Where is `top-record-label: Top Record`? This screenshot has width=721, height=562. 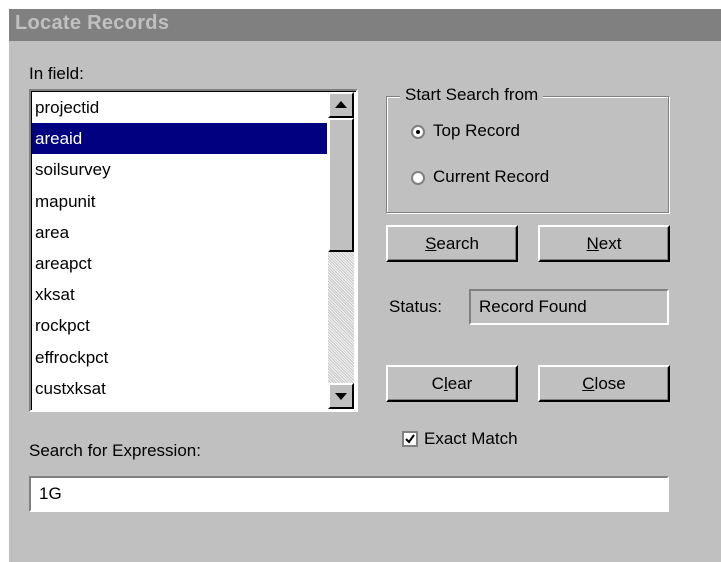 top-record-label: Top Record is located at coordinates (476, 131).